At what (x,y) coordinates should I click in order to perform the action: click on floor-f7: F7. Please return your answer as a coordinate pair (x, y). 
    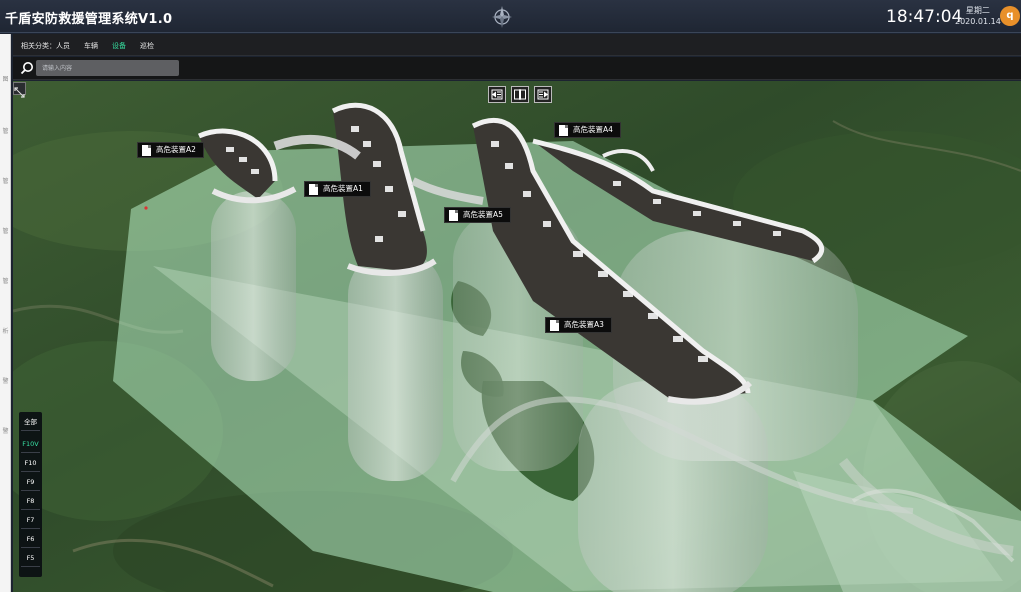
    Looking at the image, I should click on (30, 520).